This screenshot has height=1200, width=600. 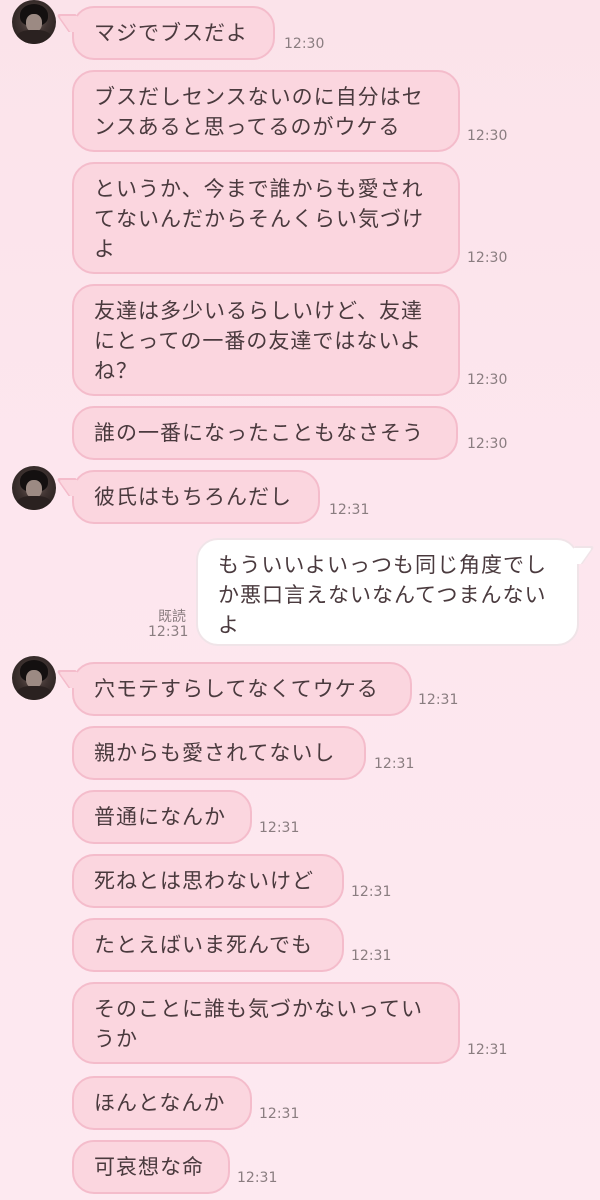 I want to click on read-receipt: 既読, so click(x=172, y=617).